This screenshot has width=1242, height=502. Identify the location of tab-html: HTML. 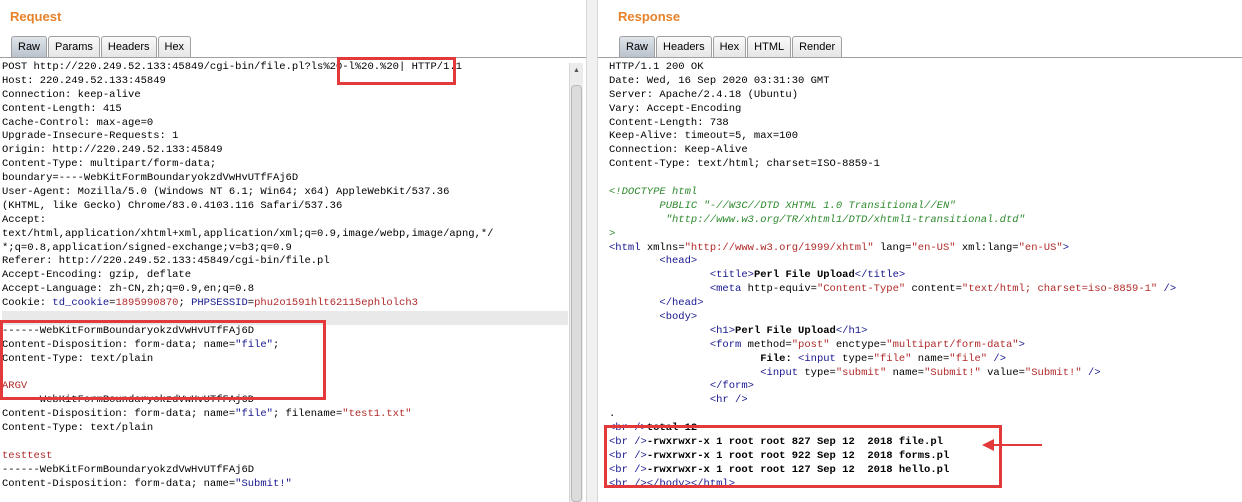
(769, 46).